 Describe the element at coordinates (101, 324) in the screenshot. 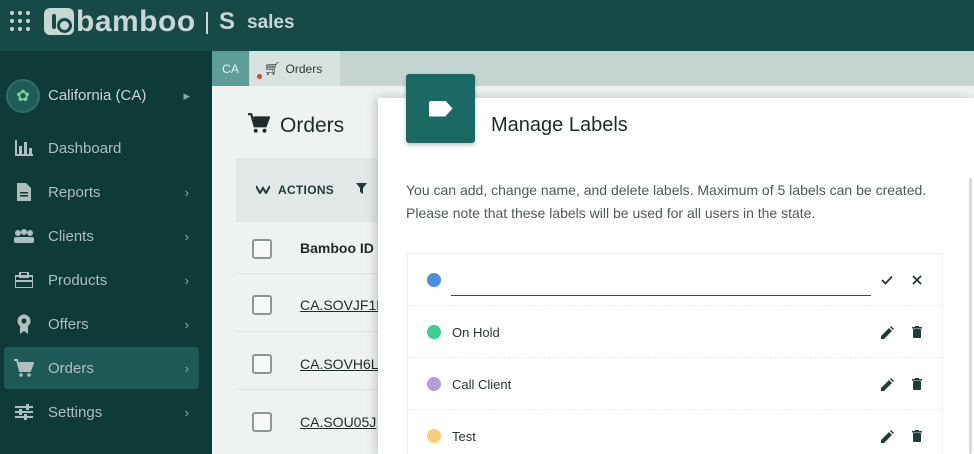

I see `sidebar-item-offers: Offers ›` at that location.